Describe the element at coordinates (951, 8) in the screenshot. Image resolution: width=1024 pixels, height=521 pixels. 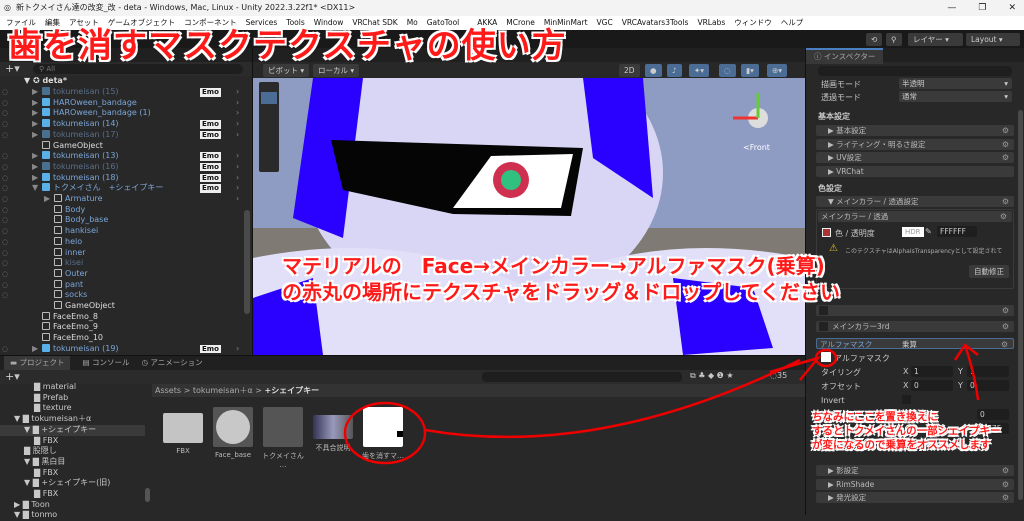
I see `minimize-button: —` at that location.